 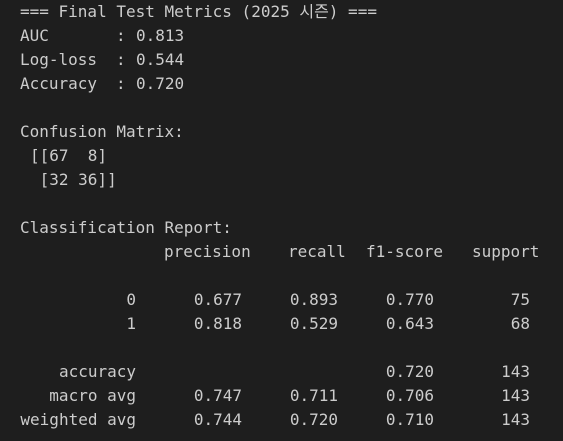 I want to click on metric-row: Log-loss : 0.544, so click(x=291, y=60).